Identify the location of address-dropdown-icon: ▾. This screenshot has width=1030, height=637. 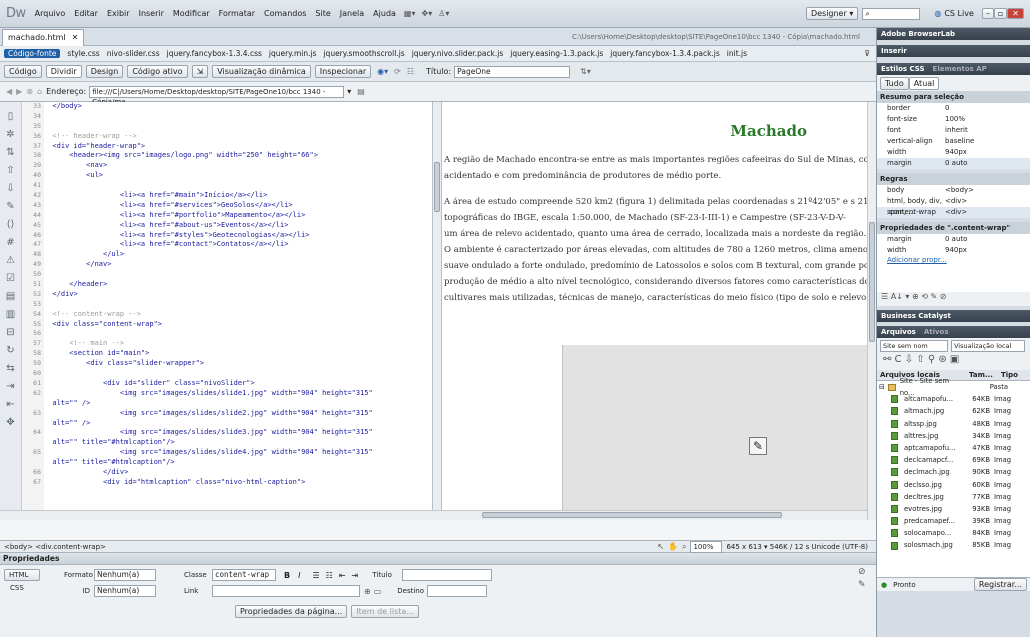
(349, 91).